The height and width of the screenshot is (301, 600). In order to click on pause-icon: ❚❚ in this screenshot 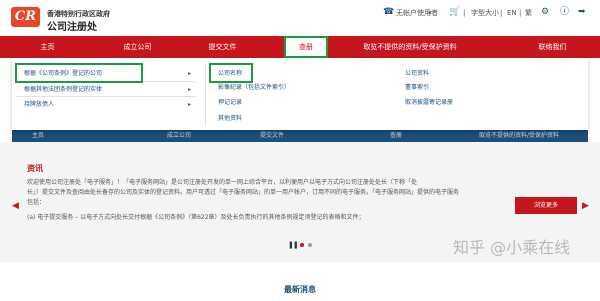, I will do `click(293, 245)`.